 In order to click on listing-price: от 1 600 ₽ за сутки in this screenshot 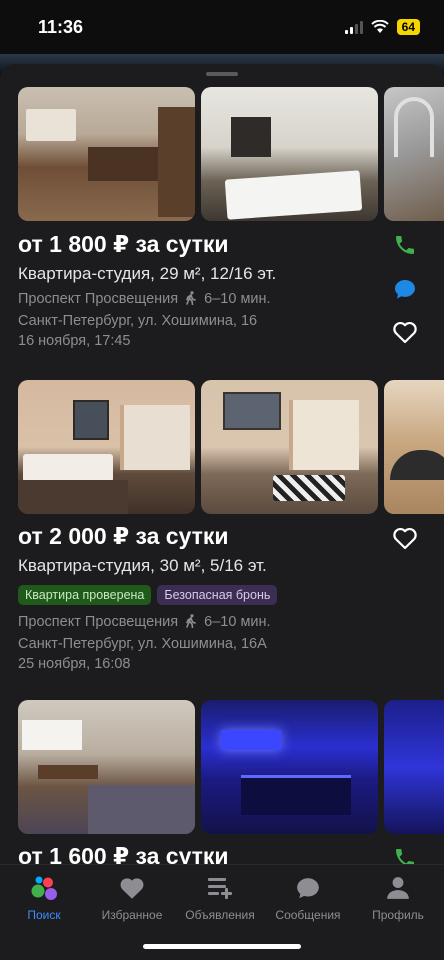, I will do `click(123, 853)`.